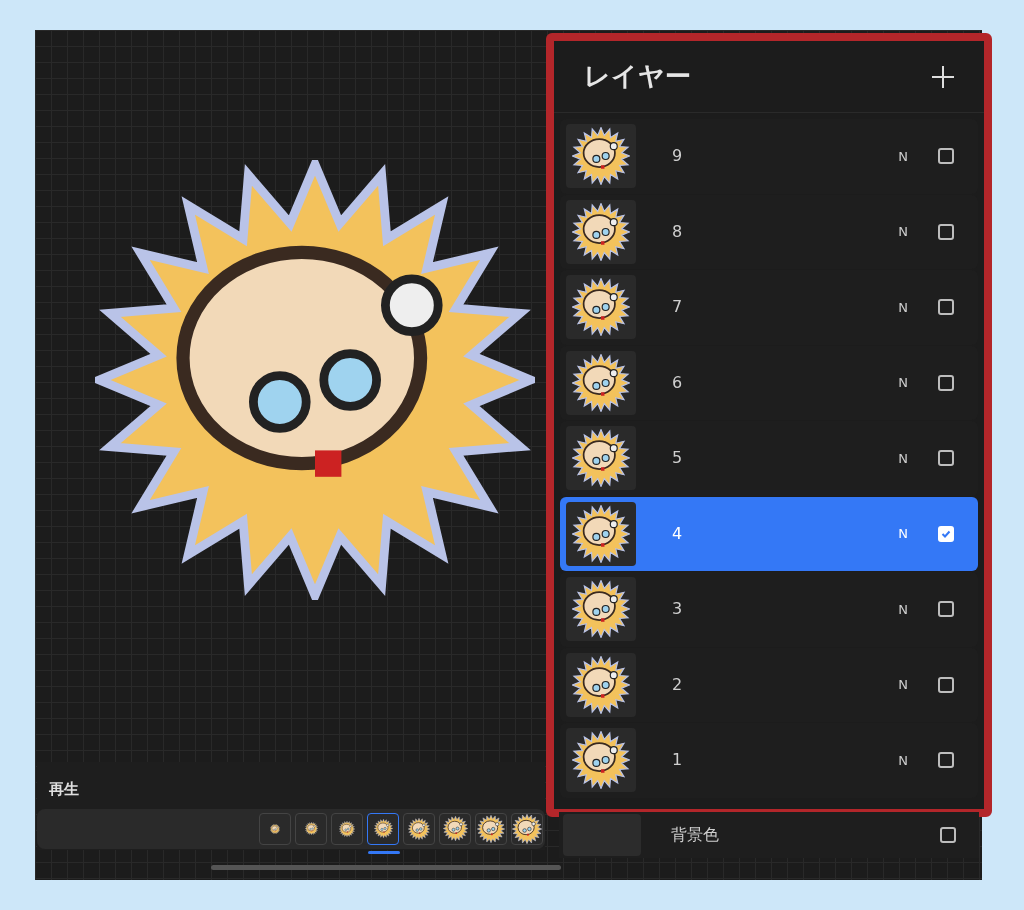 This screenshot has height=910, width=1024. Describe the element at coordinates (384, 852) in the screenshot. I see `selected-frame-indicator` at that location.